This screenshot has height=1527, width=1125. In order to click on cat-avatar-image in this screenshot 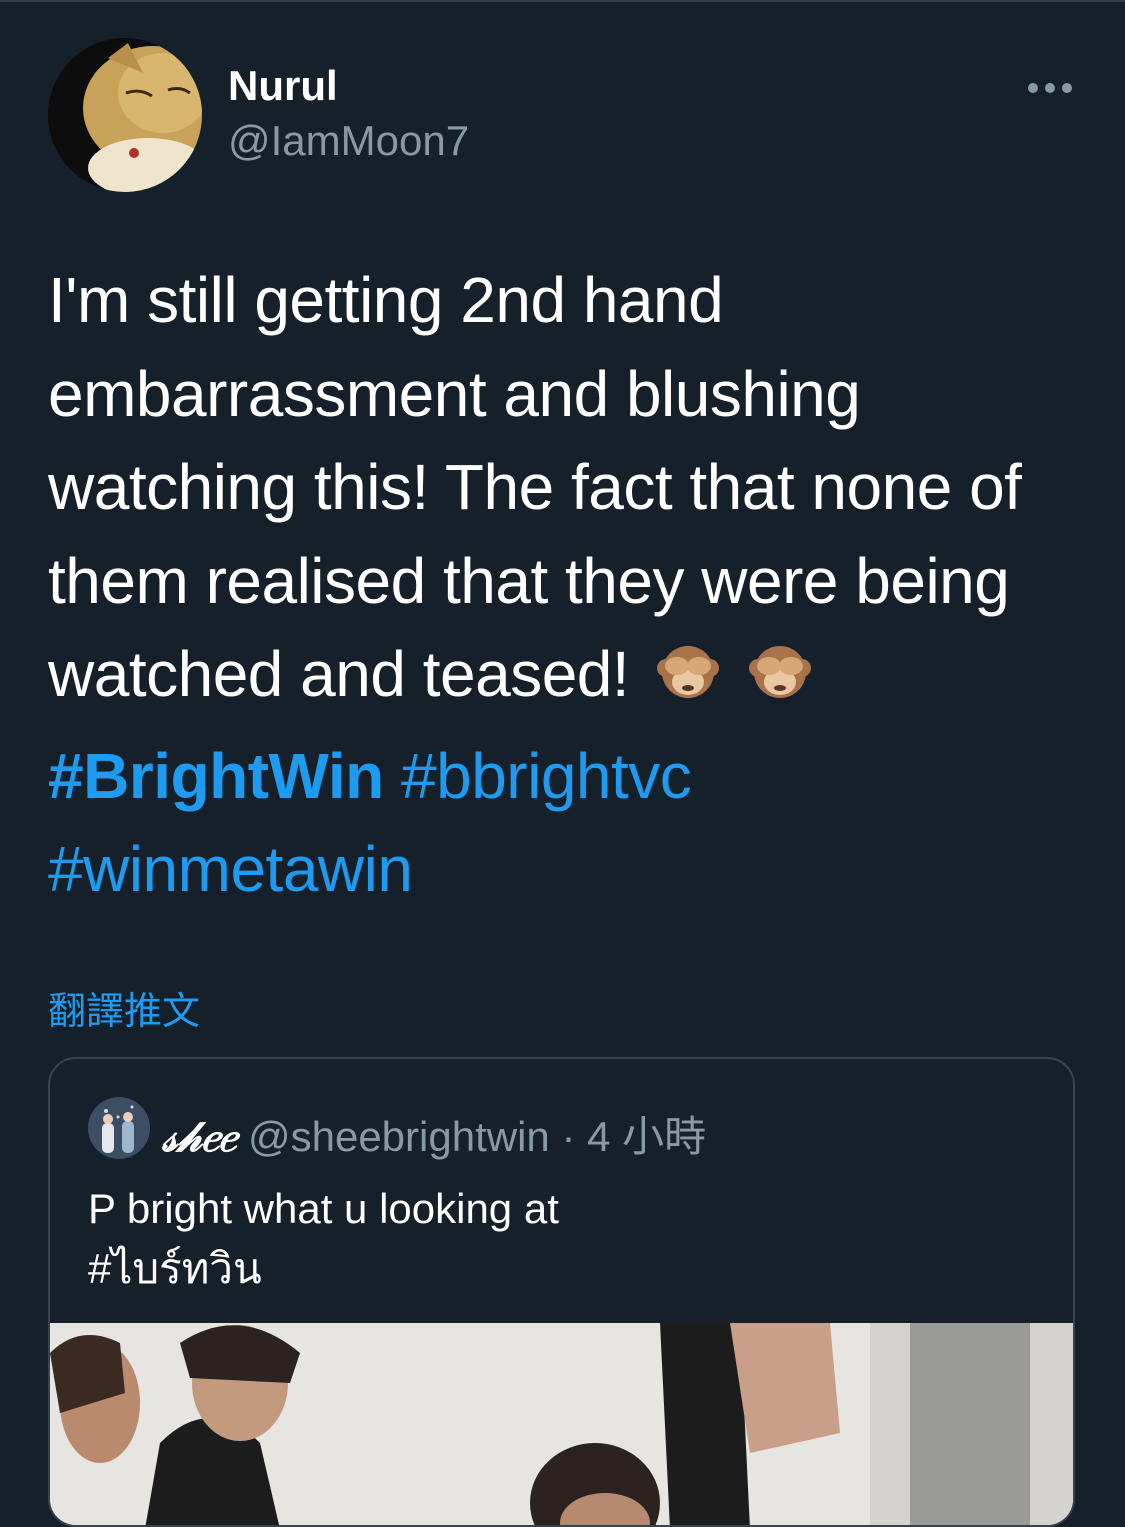, I will do `click(125, 115)`.